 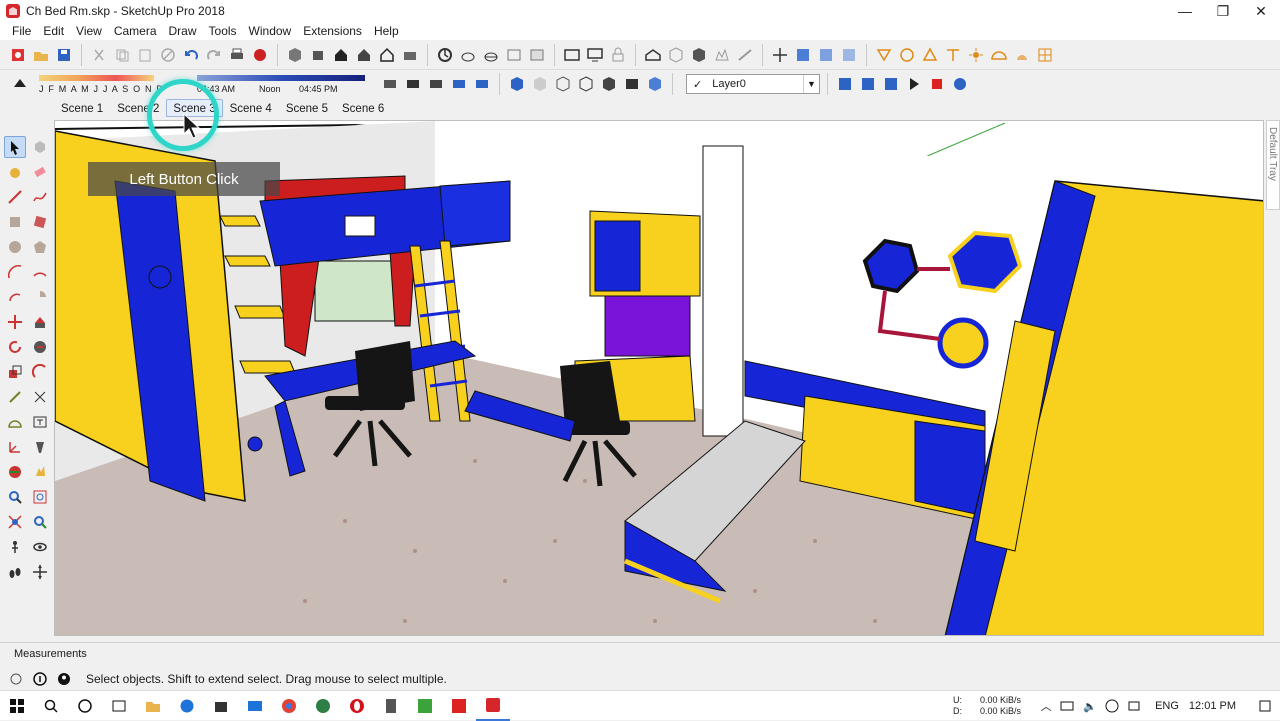 What do you see at coordinates (563, 84) in the screenshot?
I see `cube-front-icon` at bounding box center [563, 84].